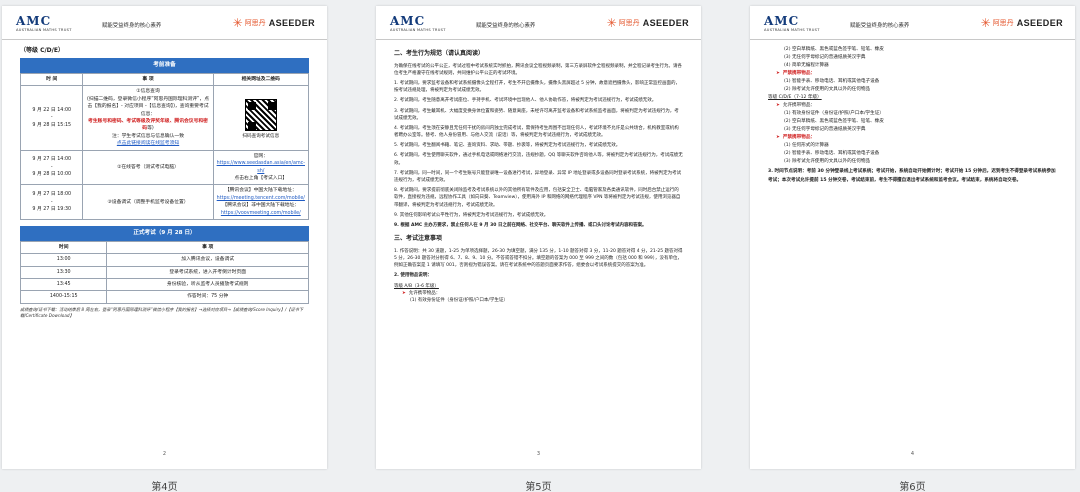  What do you see at coordinates (261, 167) in the screenshot?
I see `official-site-link: https://www.seedasdan.asia/en/amc-sh/` at bounding box center [261, 167].